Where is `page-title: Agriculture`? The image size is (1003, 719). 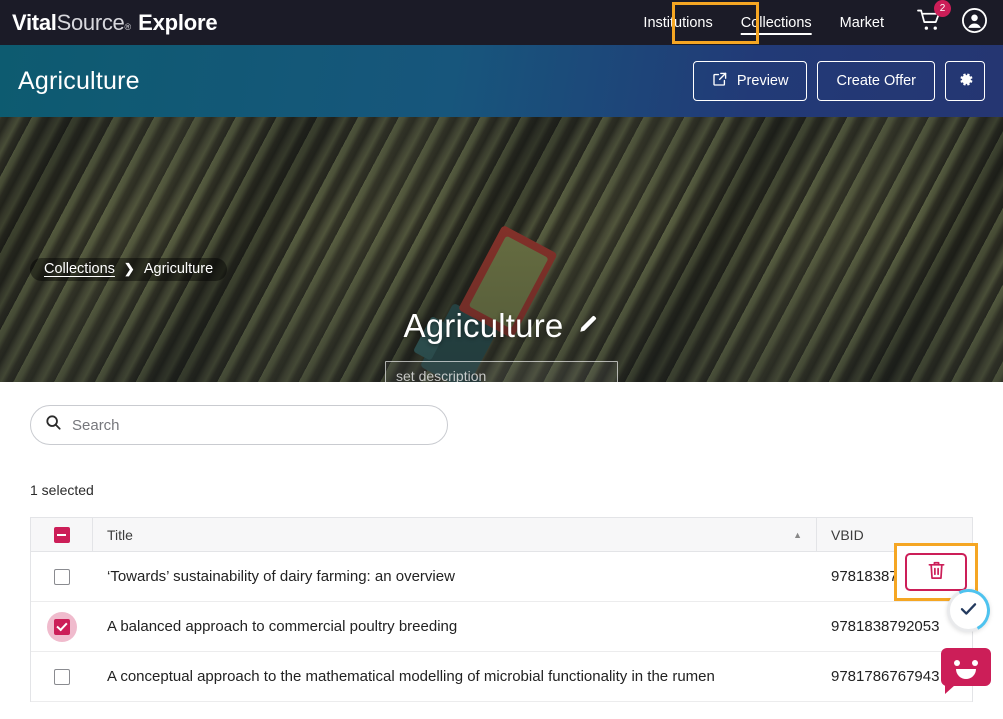
page-title: Agriculture is located at coordinates (483, 325).